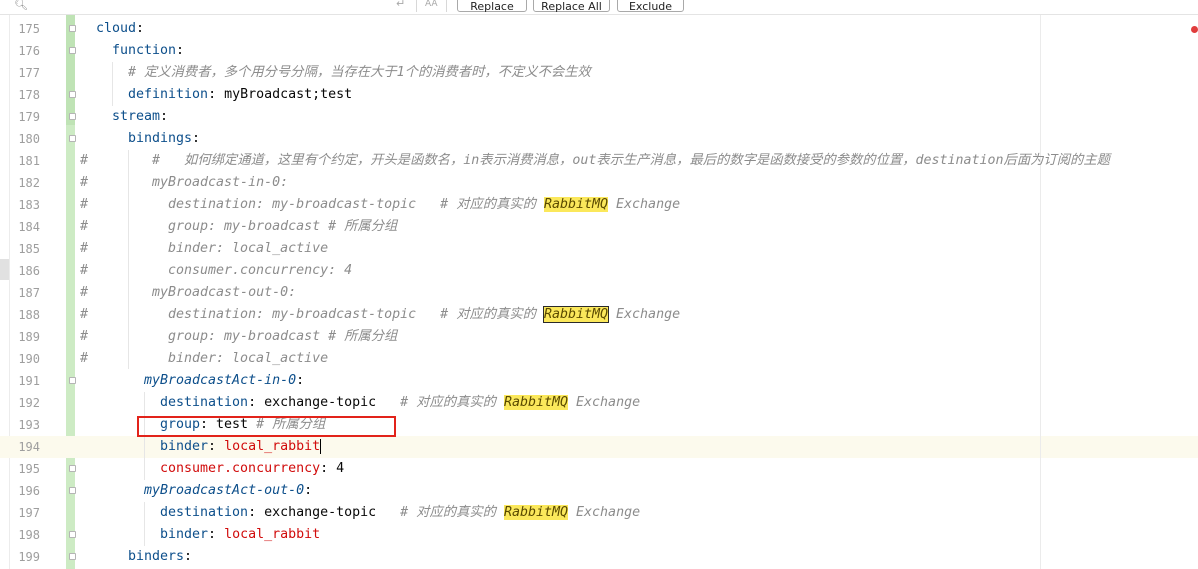 This screenshot has height=569, width=1198. Describe the element at coordinates (332, 468) in the screenshot. I see `code-token: : 4` at that location.